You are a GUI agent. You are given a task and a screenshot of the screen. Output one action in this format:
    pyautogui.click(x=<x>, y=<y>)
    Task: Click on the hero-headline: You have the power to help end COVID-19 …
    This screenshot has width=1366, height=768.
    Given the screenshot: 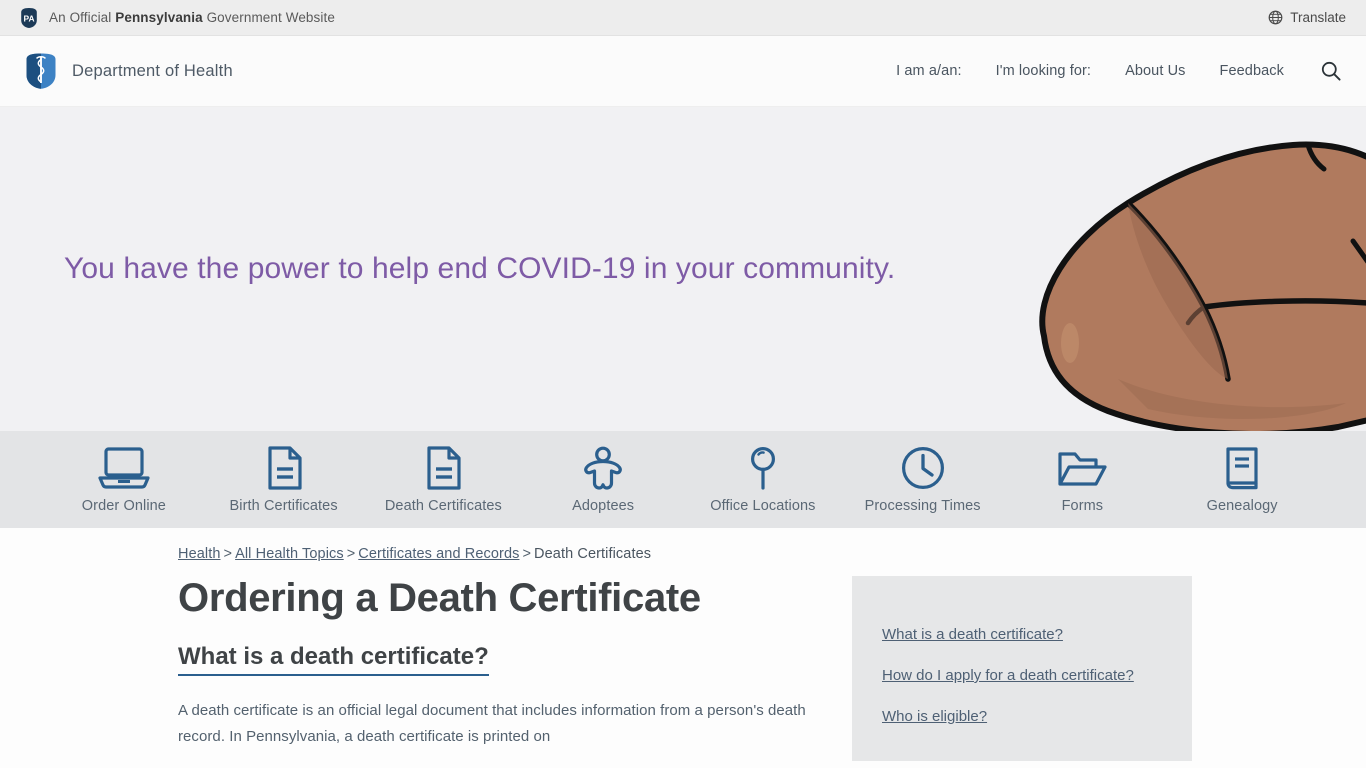 What is the action you would take?
    pyautogui.click(x=480, y=269)
    